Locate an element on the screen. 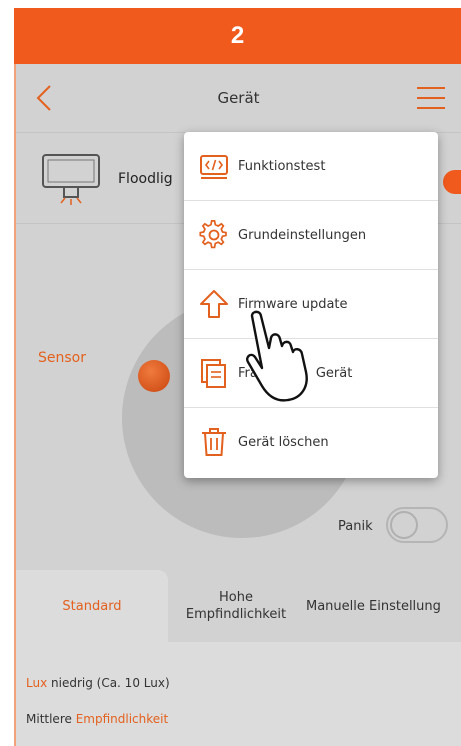 The image size is (461, 746). floodlight-icon is located at coordinates (71, 179).